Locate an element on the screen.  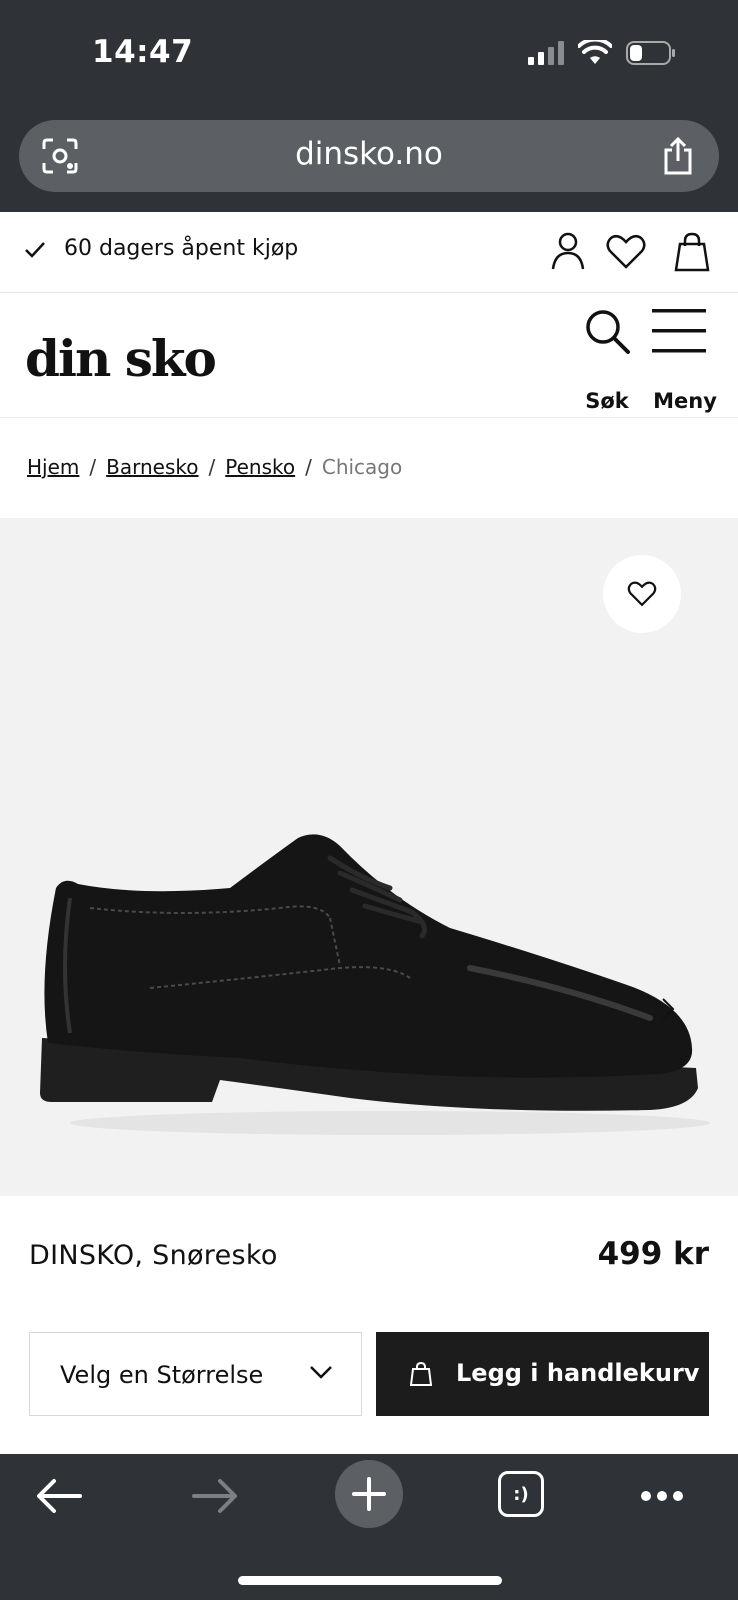
breadcrumb-item-pensko: Pensko is located at coordinates (260, 467).